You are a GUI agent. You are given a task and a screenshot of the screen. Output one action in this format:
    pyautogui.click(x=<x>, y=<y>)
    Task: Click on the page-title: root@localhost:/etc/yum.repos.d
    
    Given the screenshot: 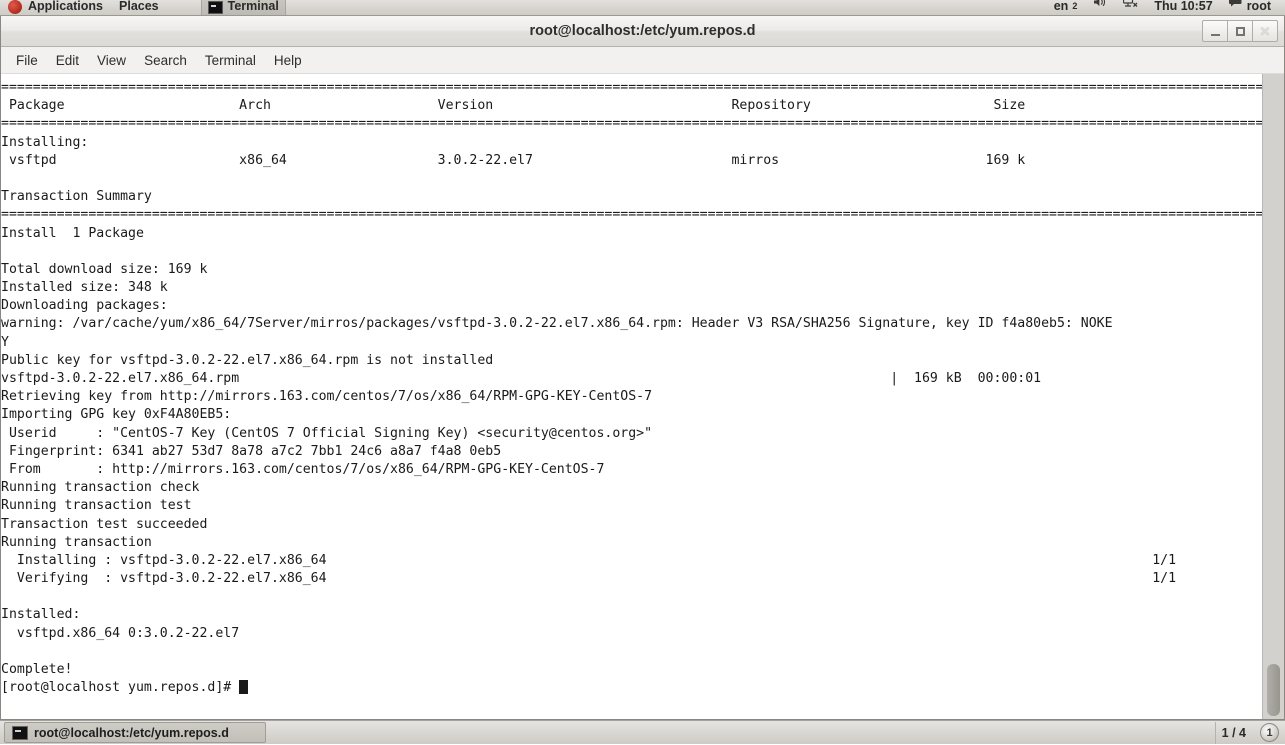 What is the action you would take?
    pyautogui.click(x=642, y=31)
    